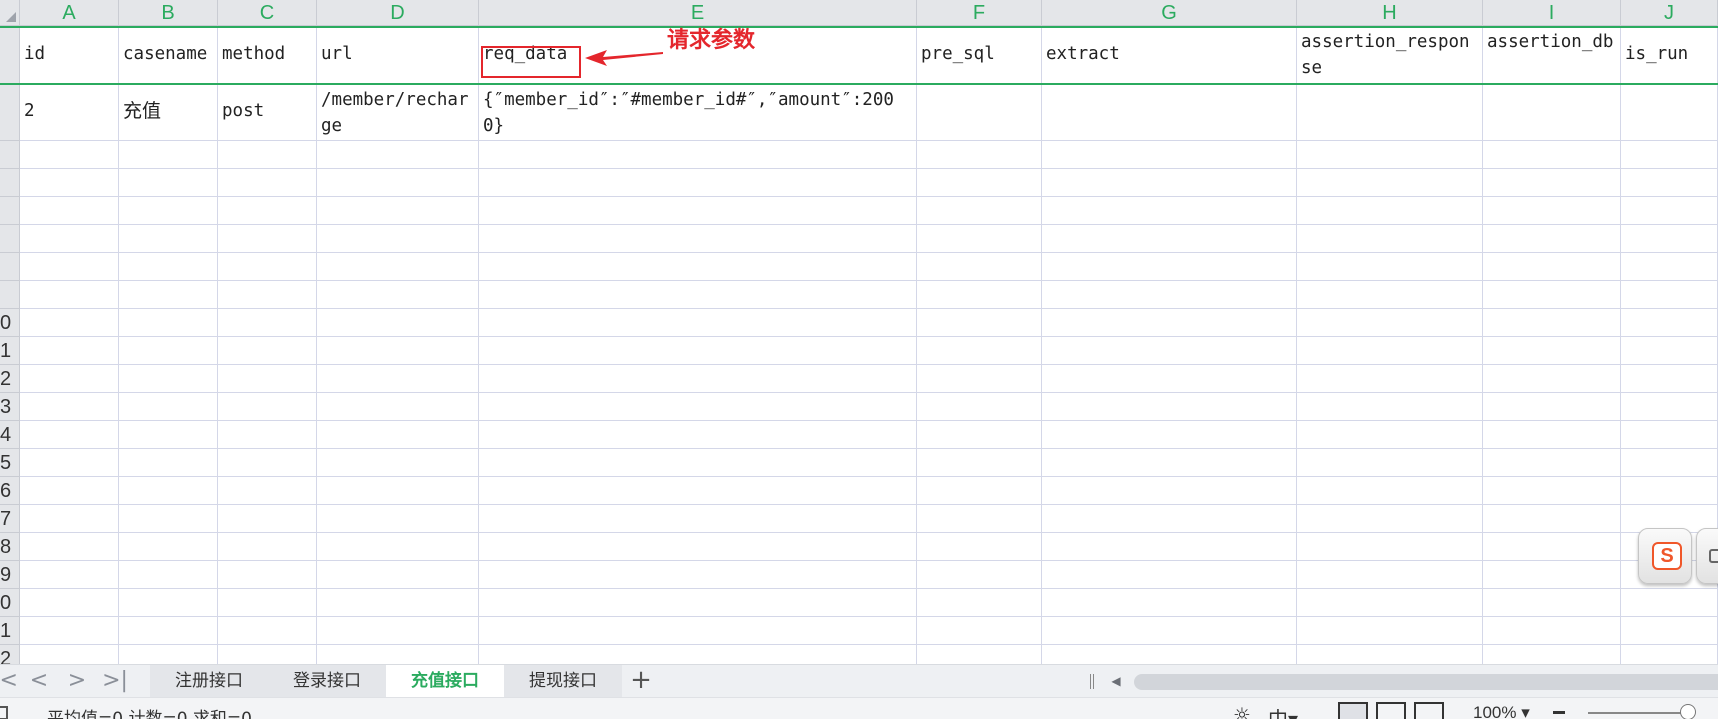 The height and width of the screenshot is (719, 1718). I want to click on scroll-left-arrow-icon: ◀, so click(1116, 681).